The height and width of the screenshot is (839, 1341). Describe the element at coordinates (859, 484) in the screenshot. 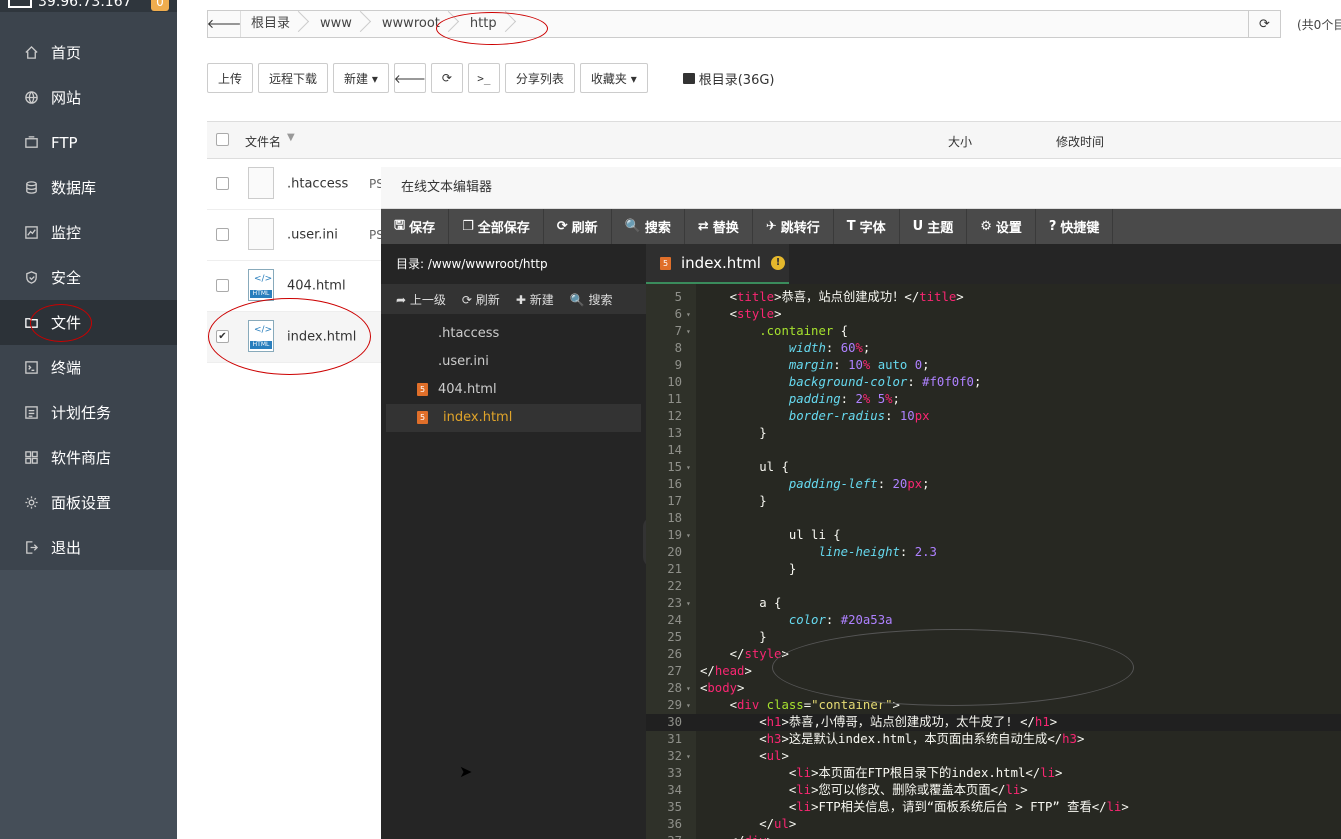

I see `code-text: padding-left: 20px;` at that location.